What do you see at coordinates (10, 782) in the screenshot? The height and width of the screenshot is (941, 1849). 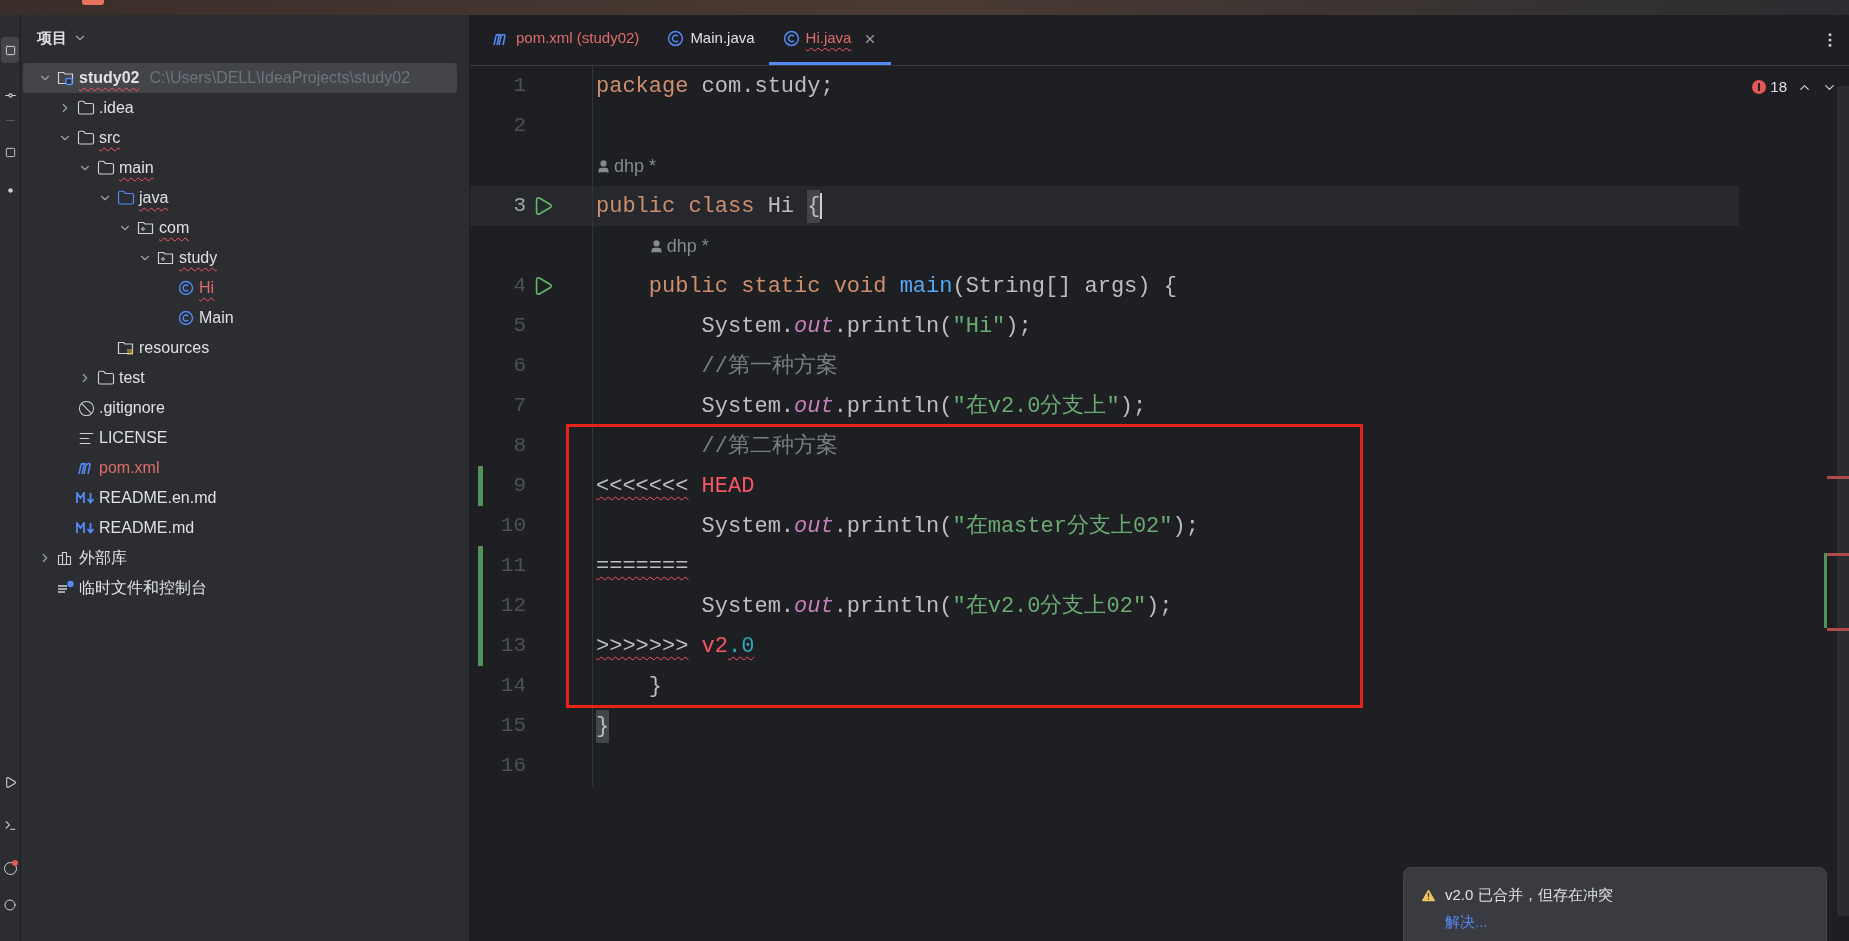 I see `run-tool-icon` at bounding box center [10, 782].